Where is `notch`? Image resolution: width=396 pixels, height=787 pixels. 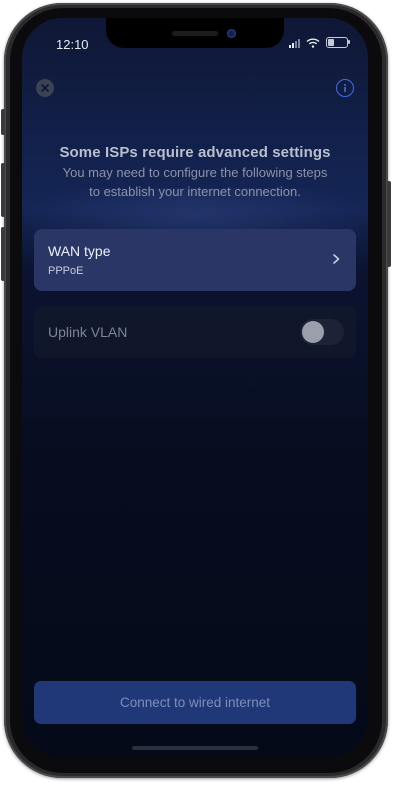
notch is located at coordinates (195, 33).